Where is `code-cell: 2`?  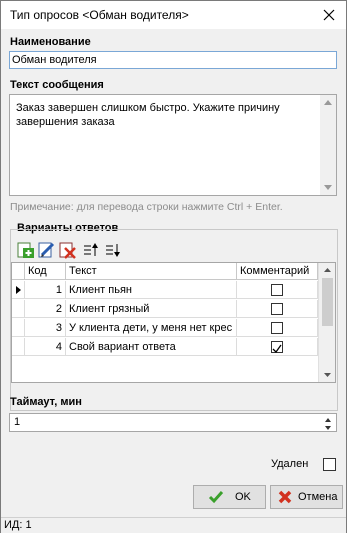
code-cell: 2 is located at coordinates (45, 309).